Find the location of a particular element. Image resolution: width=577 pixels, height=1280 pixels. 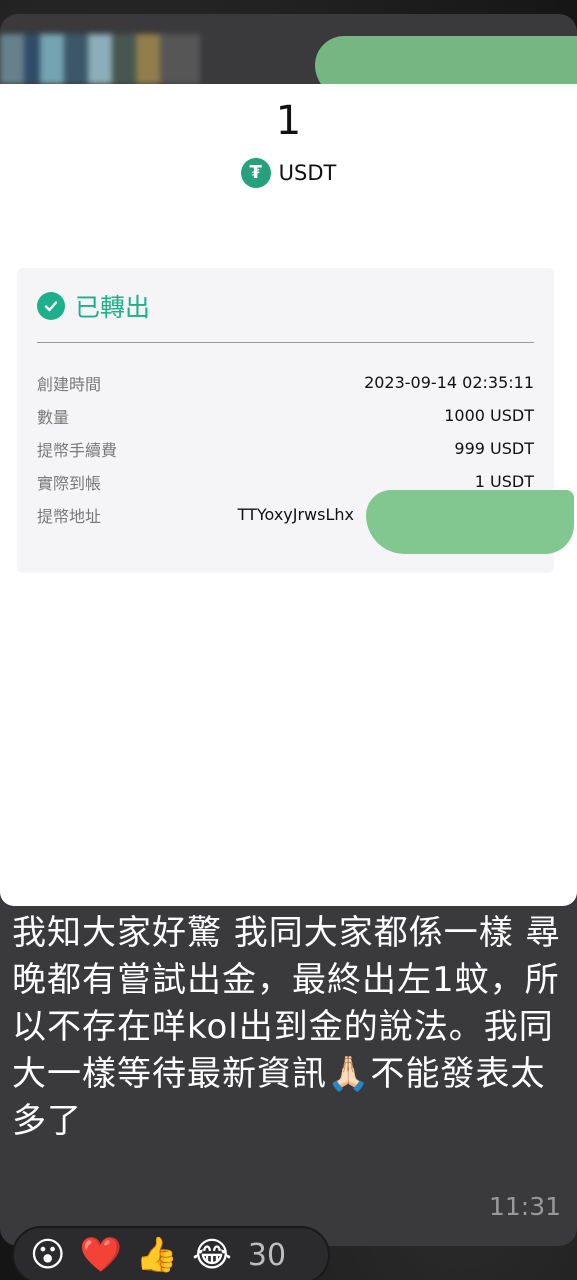

tether-icon: ₮ is located at coordinates (255, 173).